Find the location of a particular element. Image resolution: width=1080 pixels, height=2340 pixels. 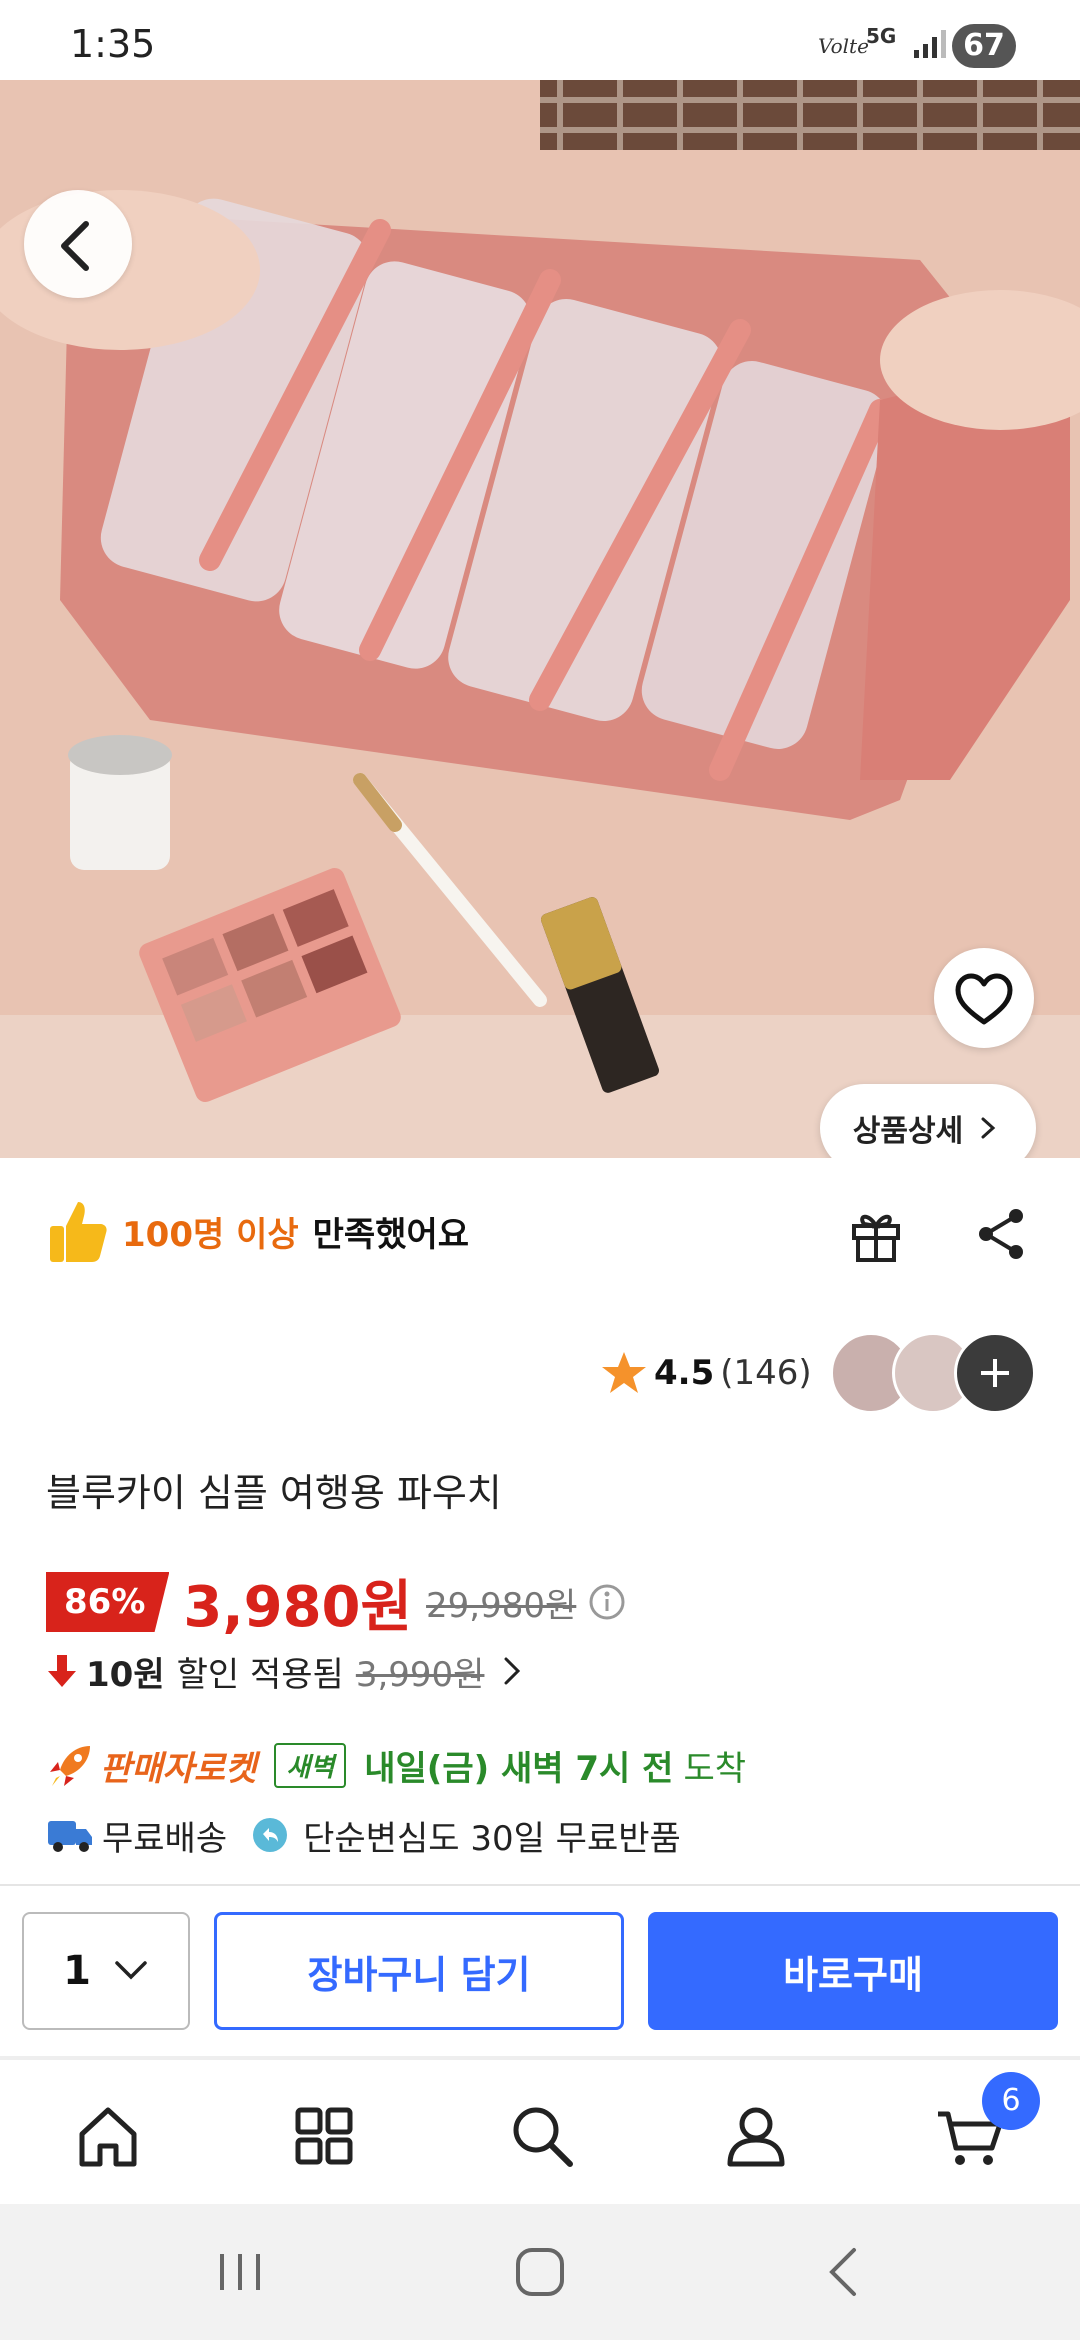

battery-indicator: 67 is located at coordinates (984, 46).